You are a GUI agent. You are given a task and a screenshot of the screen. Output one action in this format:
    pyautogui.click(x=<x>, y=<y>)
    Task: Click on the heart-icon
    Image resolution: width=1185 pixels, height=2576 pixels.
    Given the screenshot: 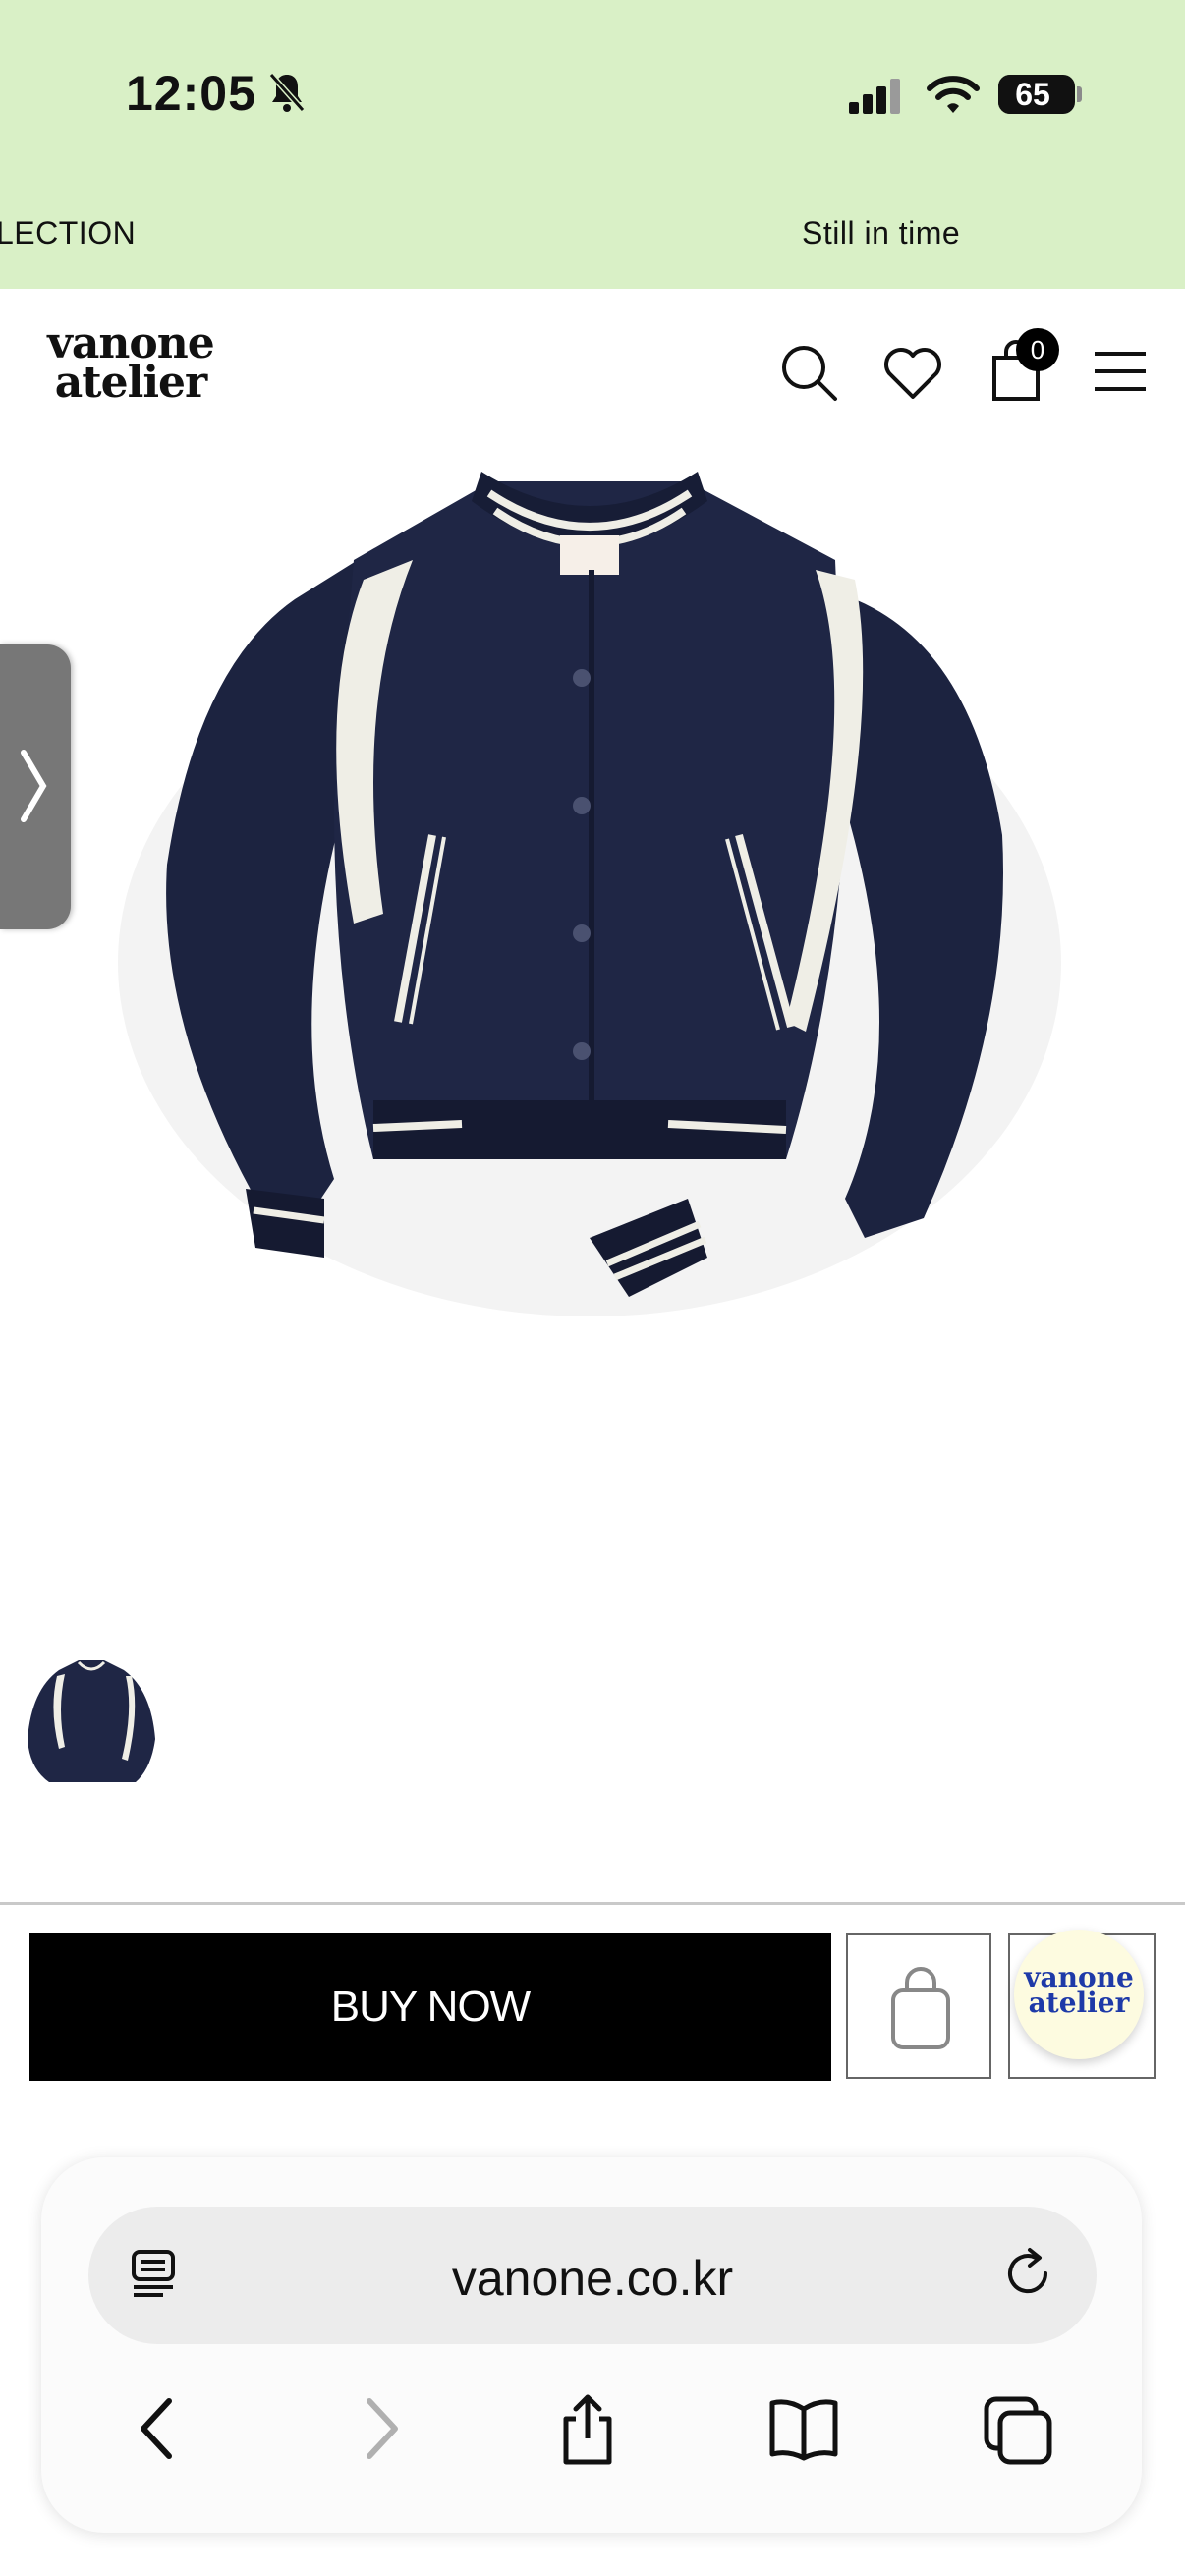 What is the action you would take?
    pyautogui.click(x=912, y=372)
    